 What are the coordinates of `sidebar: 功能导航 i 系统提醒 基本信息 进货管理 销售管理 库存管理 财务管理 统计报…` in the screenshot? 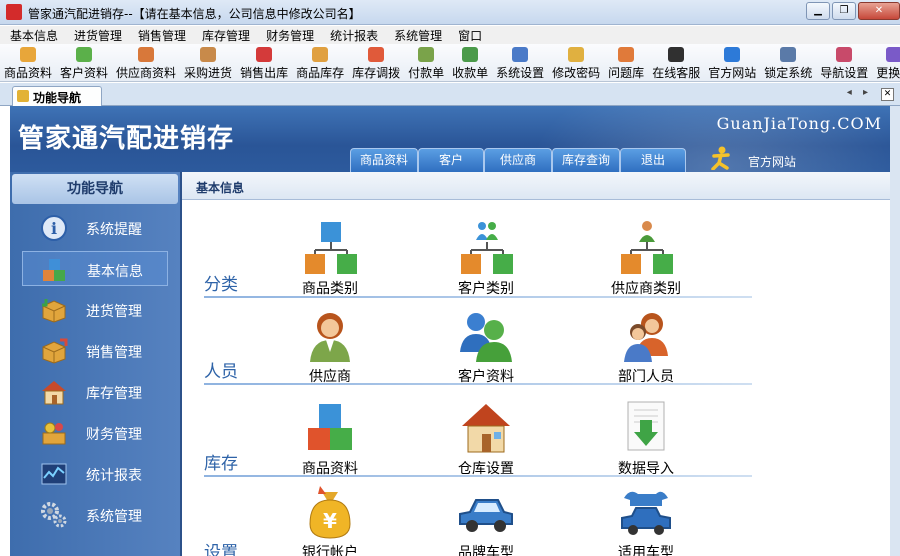 It's located at (95, 364).